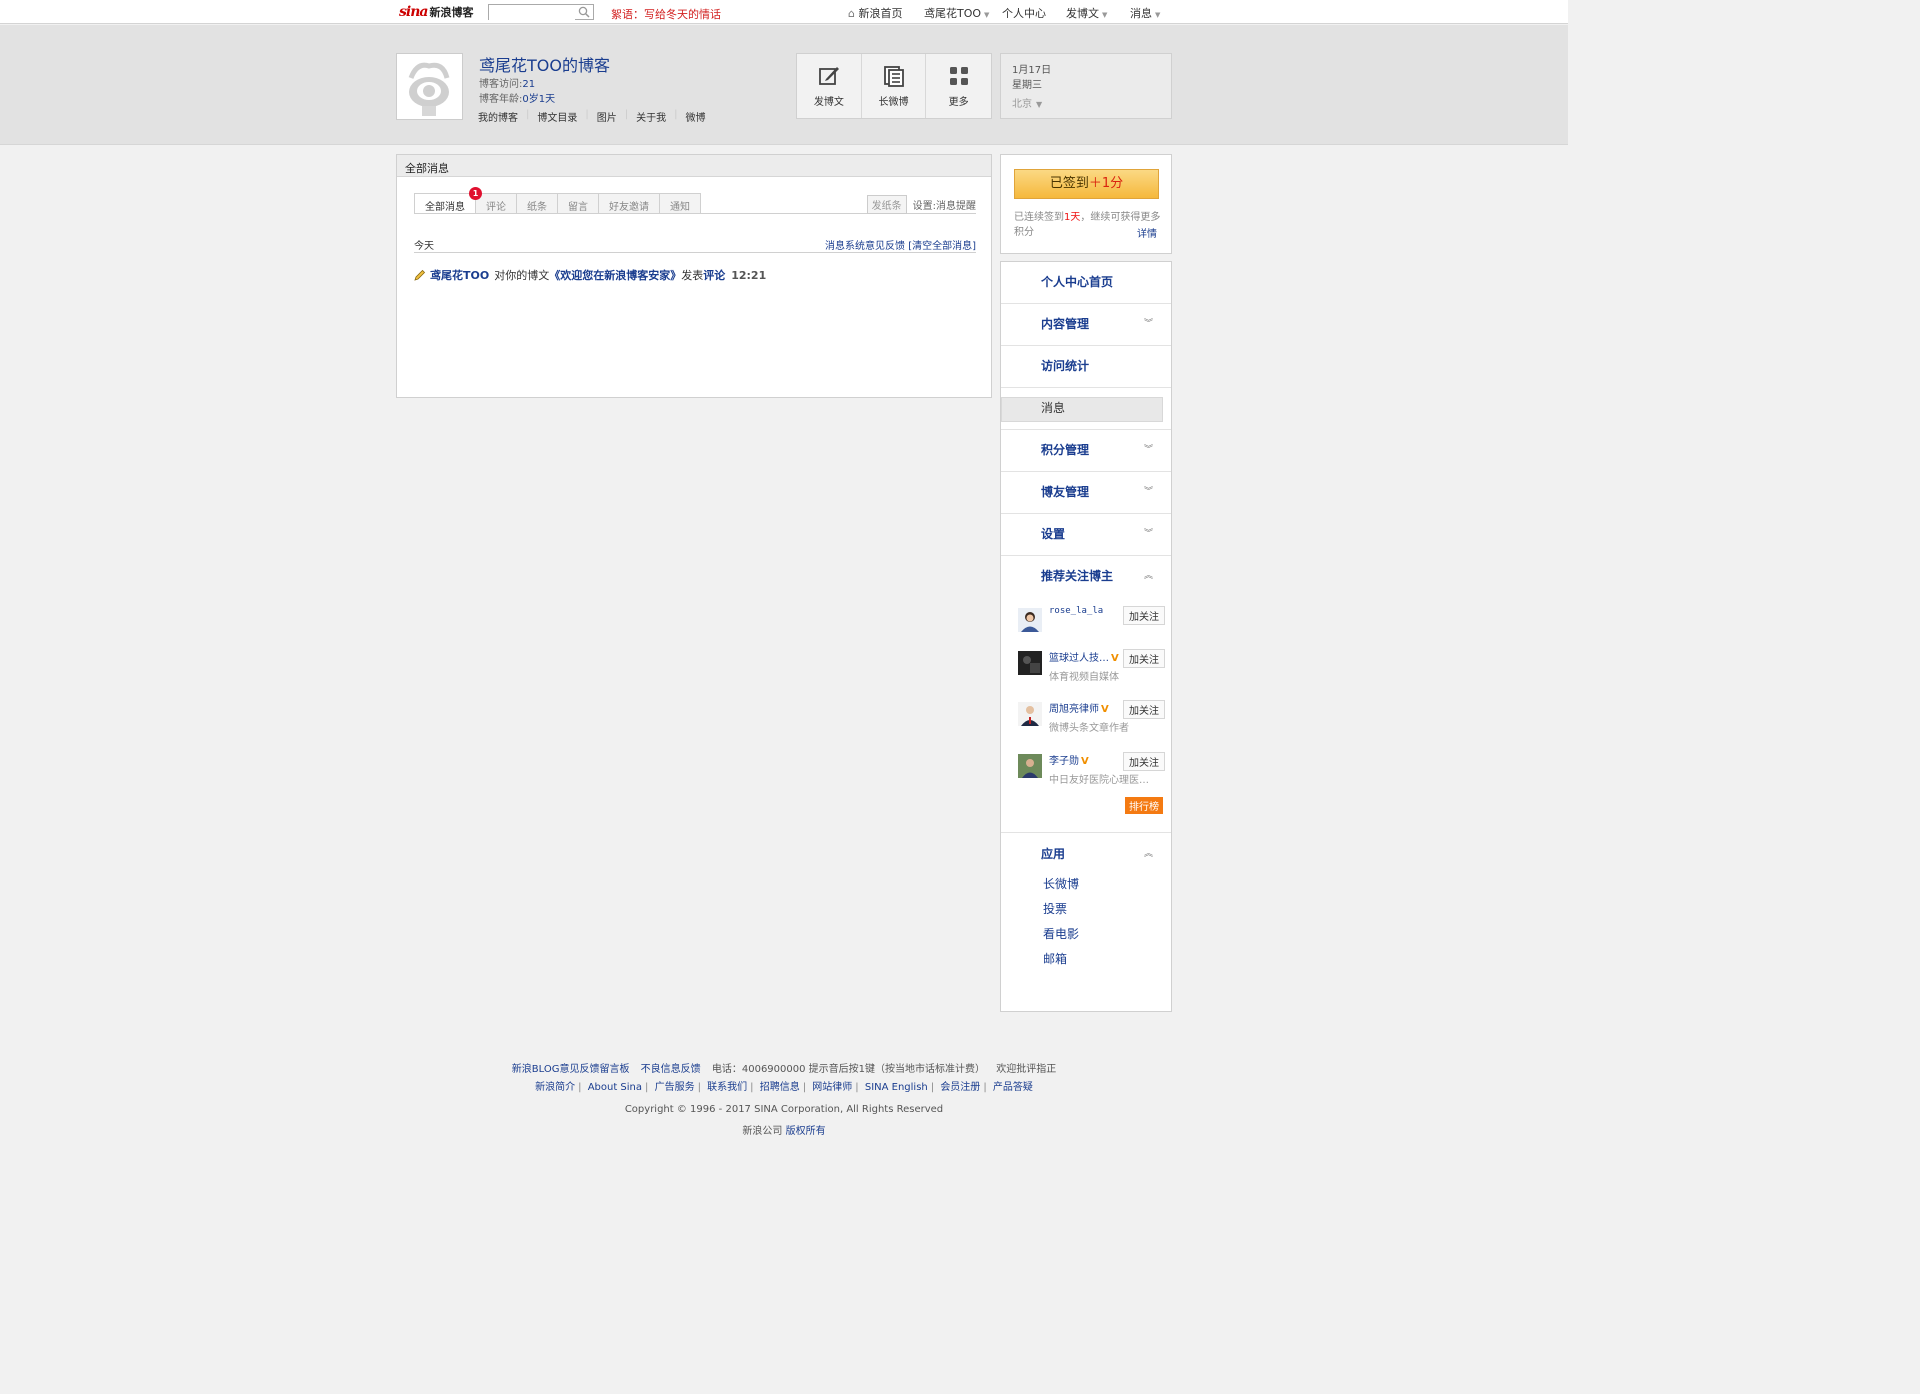 The width and height of the screenshot is (1920, 1394). Describe the element at coordinates (896, 1087) in the screenshot. I see `footer-link: SINA English` at that location.